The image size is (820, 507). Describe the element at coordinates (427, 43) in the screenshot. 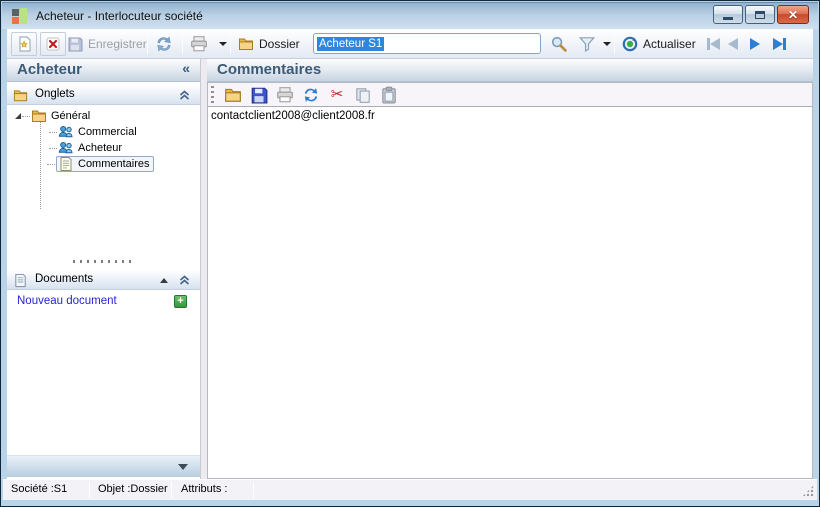

I see `search-input: Acheteur S1` at that location.